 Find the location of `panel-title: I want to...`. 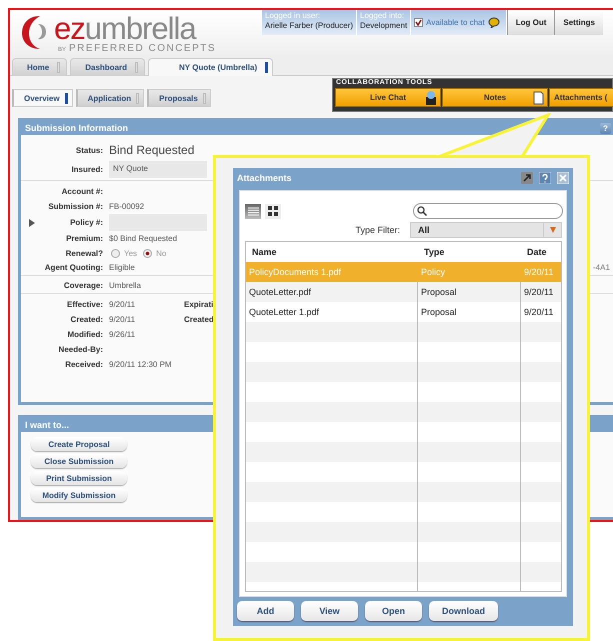

panel-title: I want to... is located at coordinates (46, 425).